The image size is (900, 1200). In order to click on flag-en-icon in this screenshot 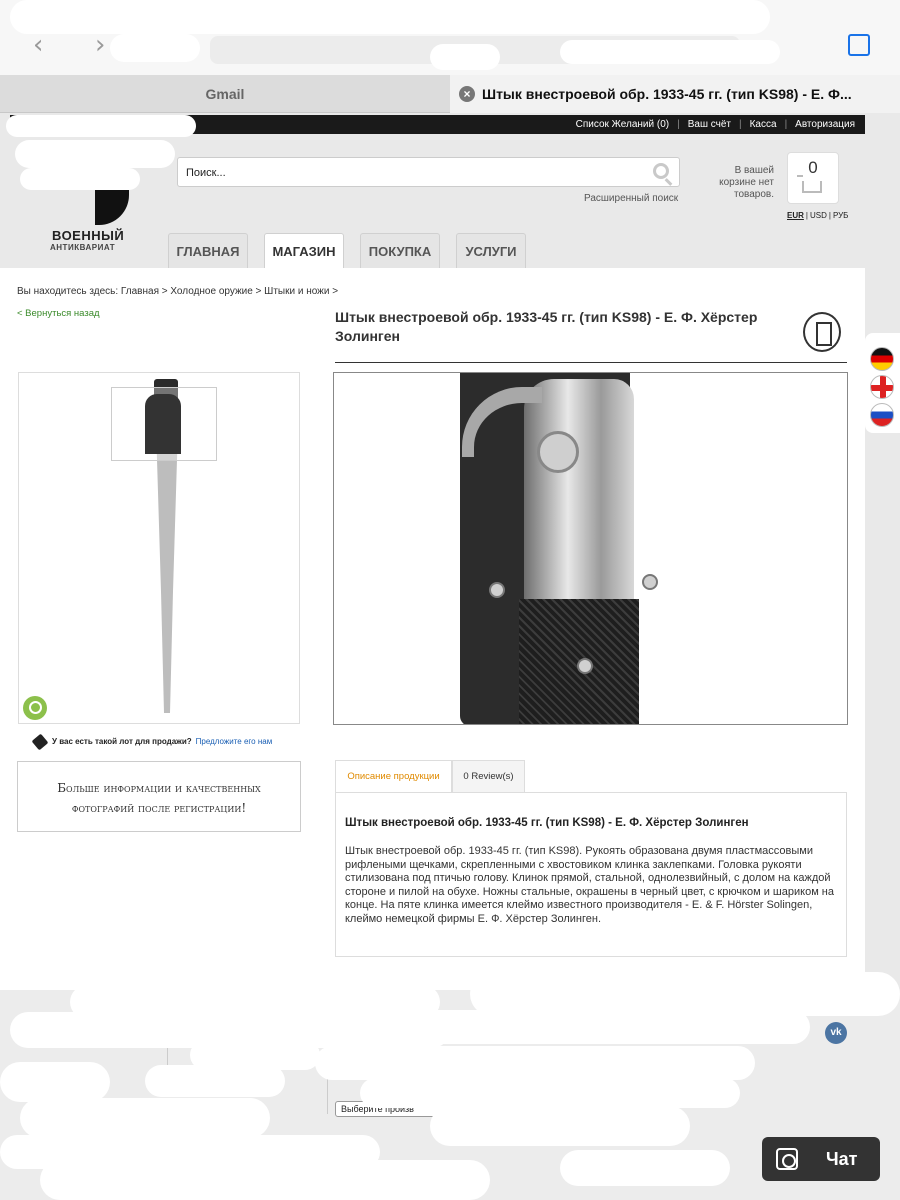, I will do `click(882, 387)`.